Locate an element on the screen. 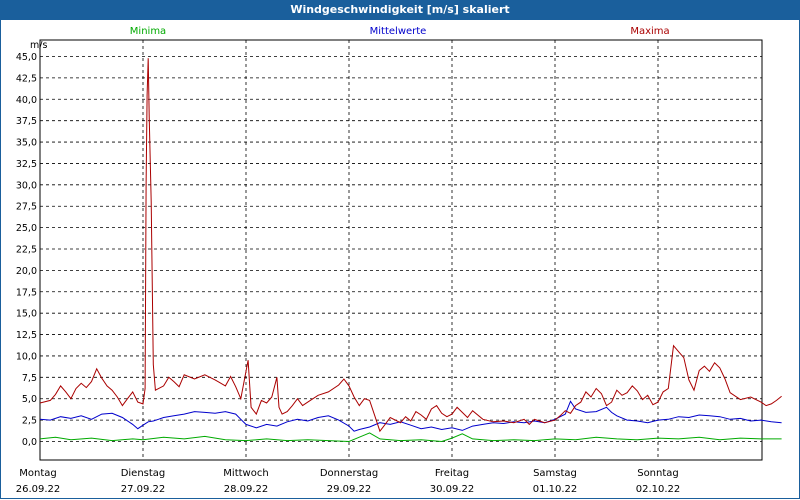  y-tick-label: 5,0 is located at coordinates (29, 399).